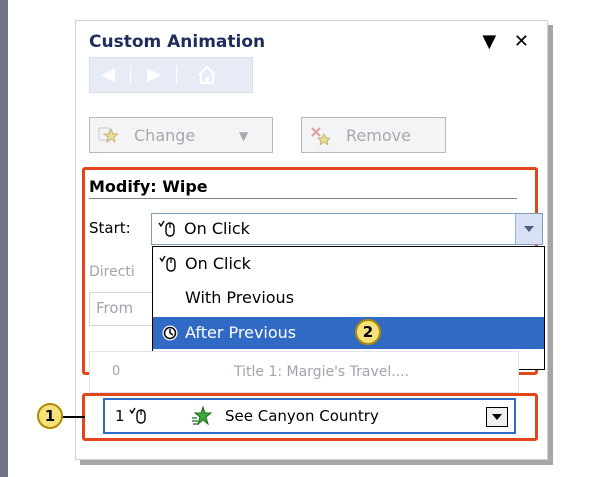 Image resolution: width=606 pixels, height=477 pixels. I want to click on change-button: Change ▼, so click(181, 135).